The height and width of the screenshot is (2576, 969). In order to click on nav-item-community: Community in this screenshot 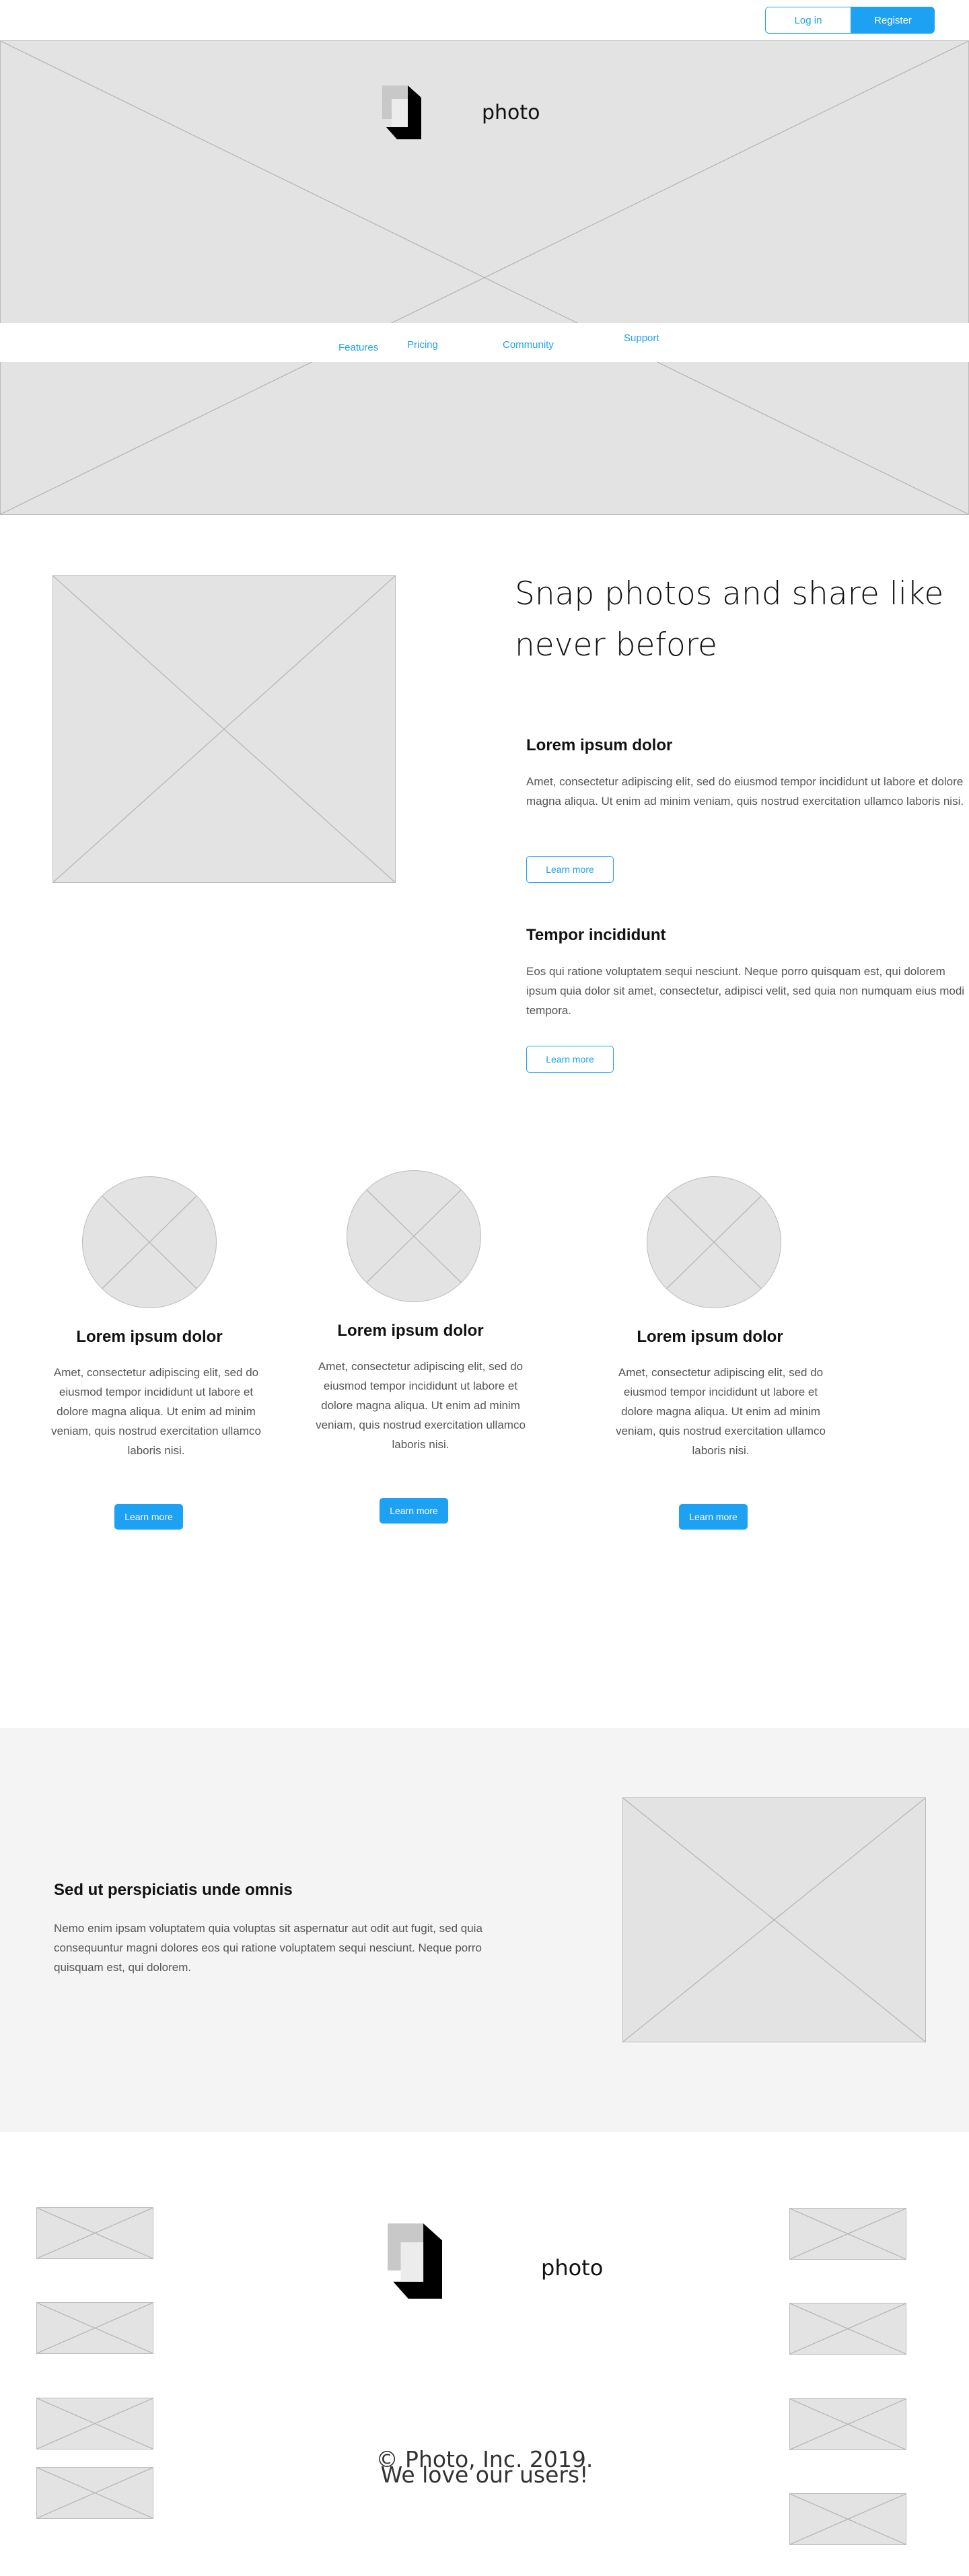, I will do `click(529, 345)`.